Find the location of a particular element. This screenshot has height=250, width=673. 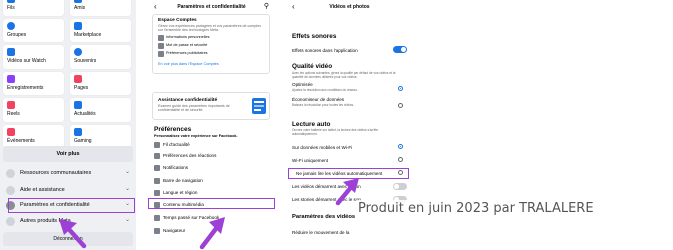

autoplay-never-radio is located at coordinates (400, 172).